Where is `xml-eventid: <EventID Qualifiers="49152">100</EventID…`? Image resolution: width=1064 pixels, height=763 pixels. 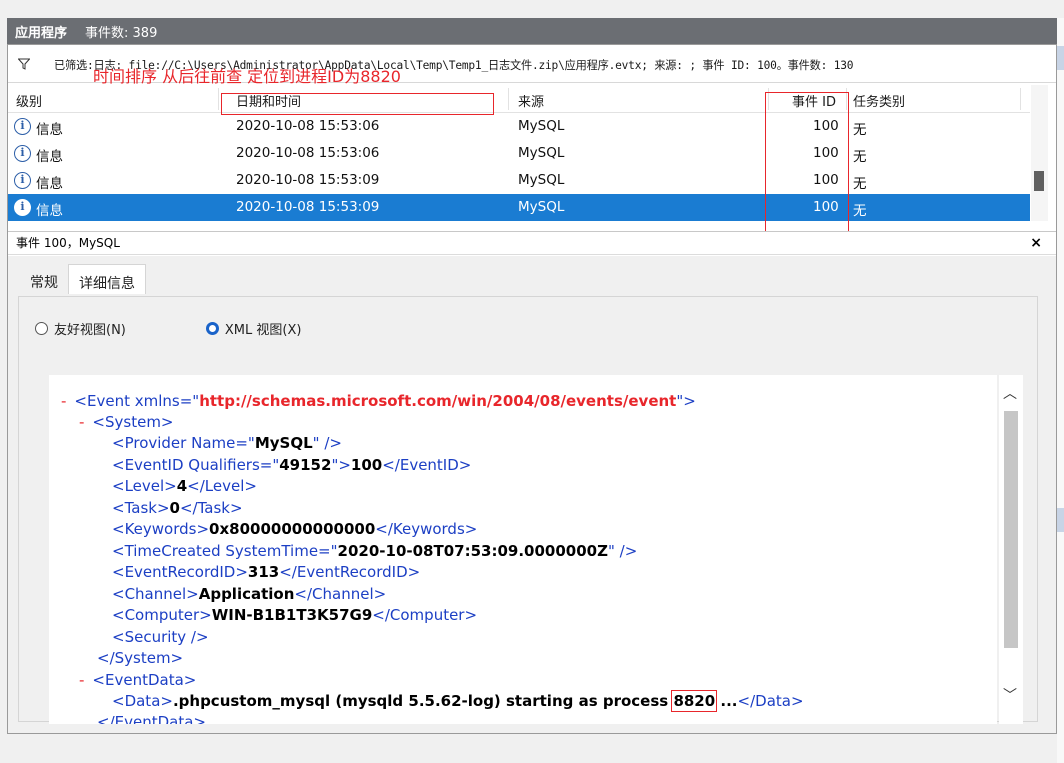 xml-eventid: <EventID Qualifiers="49152">100</EventID… is located at coordinates (292, 465).